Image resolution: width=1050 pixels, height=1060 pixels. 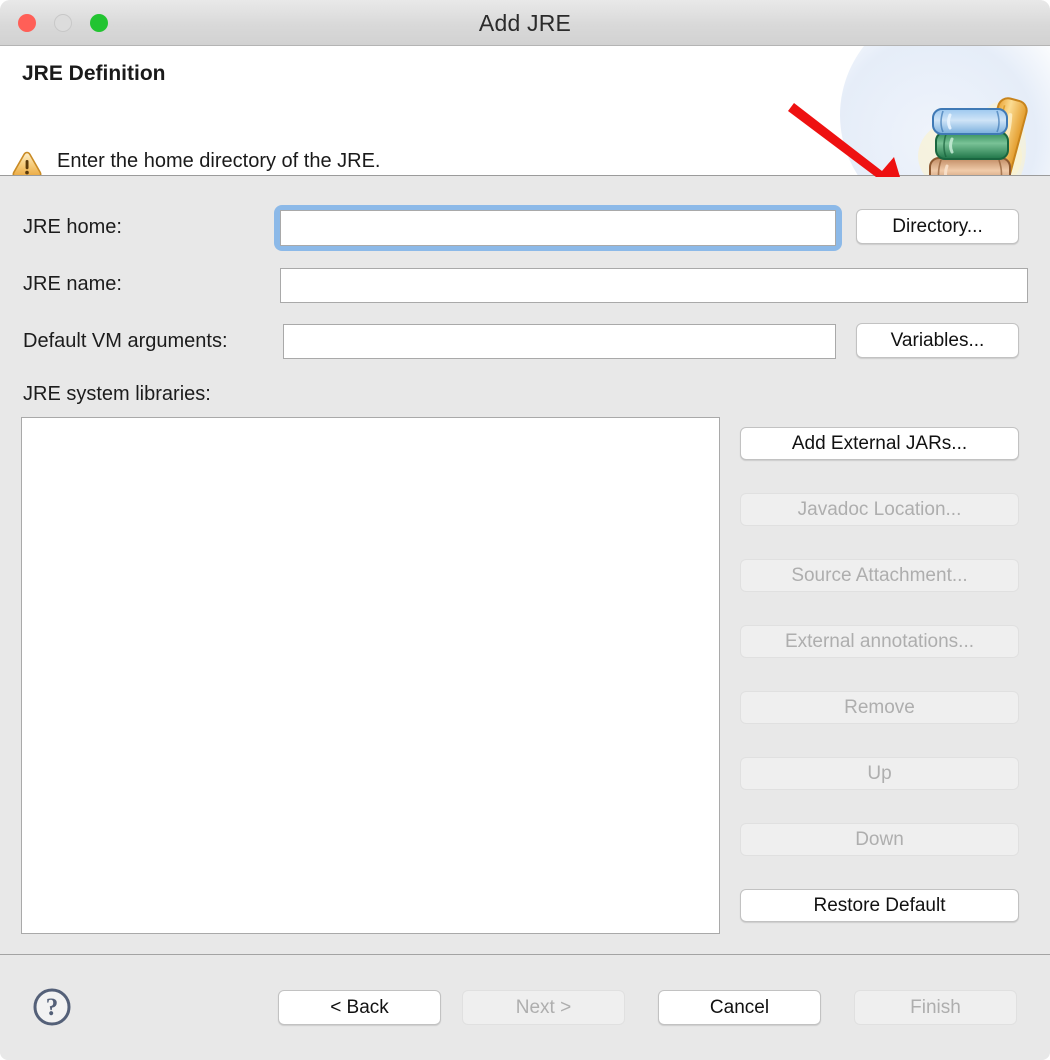 What do you see at coordinates (739, 1007) in the screenshot?
I see `cancel-button: Cancel` at bounding box center [739, 1007].